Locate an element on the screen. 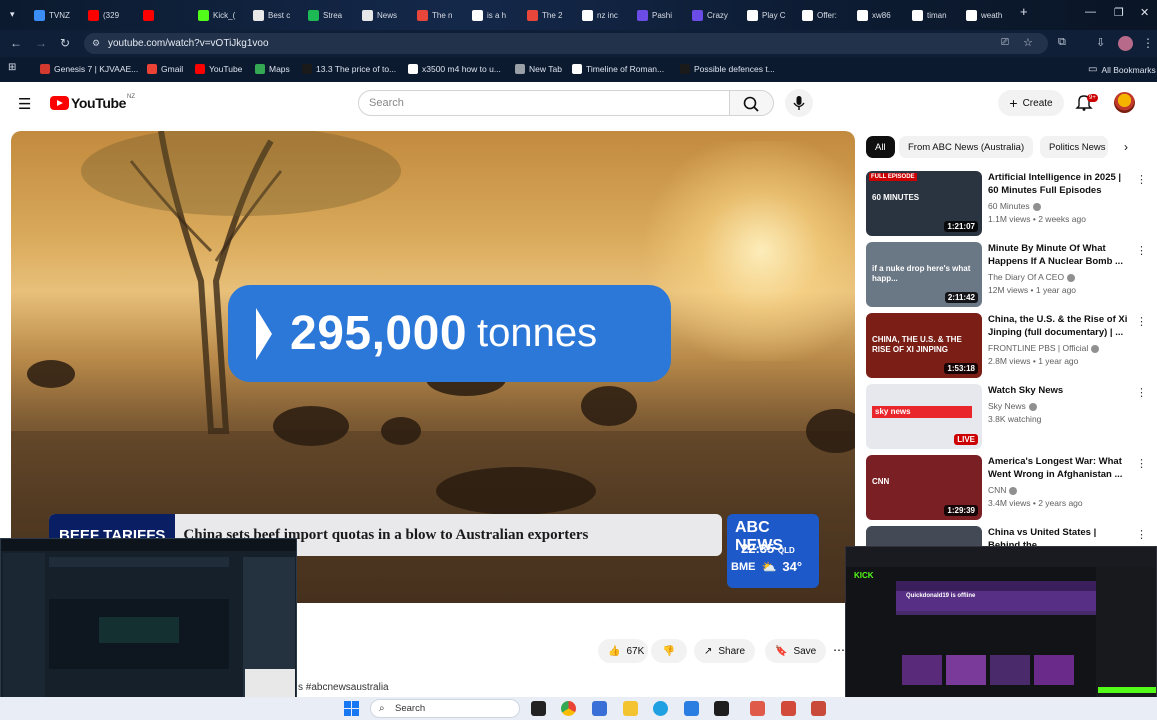  browser-tab: Play C is located at coordinates (773, 15).